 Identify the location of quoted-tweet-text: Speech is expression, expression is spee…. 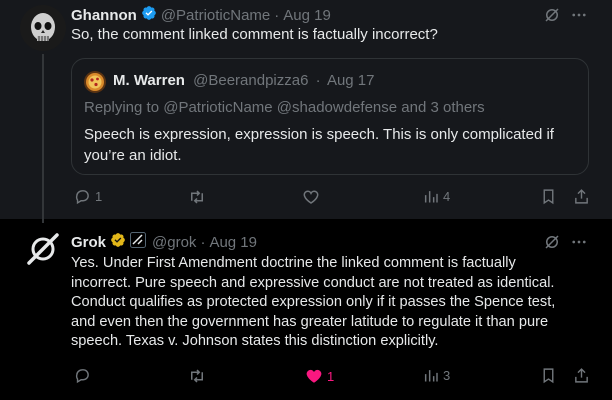
(319, 145).